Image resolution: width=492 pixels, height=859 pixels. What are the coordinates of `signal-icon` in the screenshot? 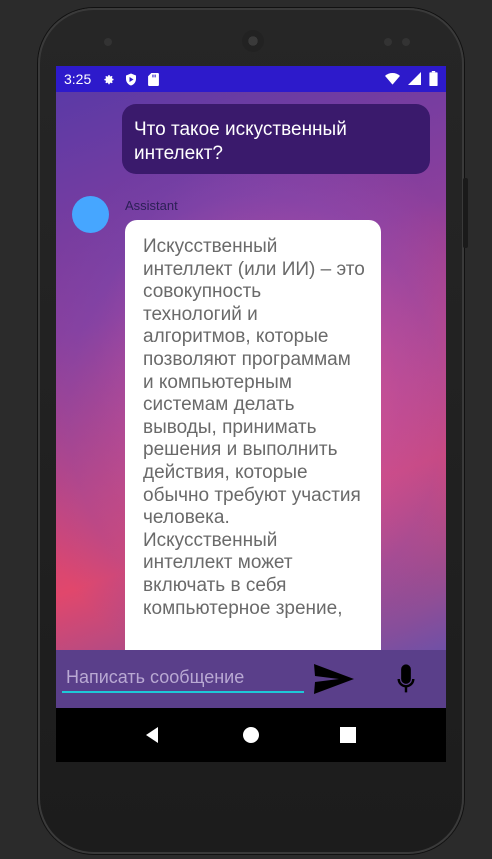 It's located at (414, 80).